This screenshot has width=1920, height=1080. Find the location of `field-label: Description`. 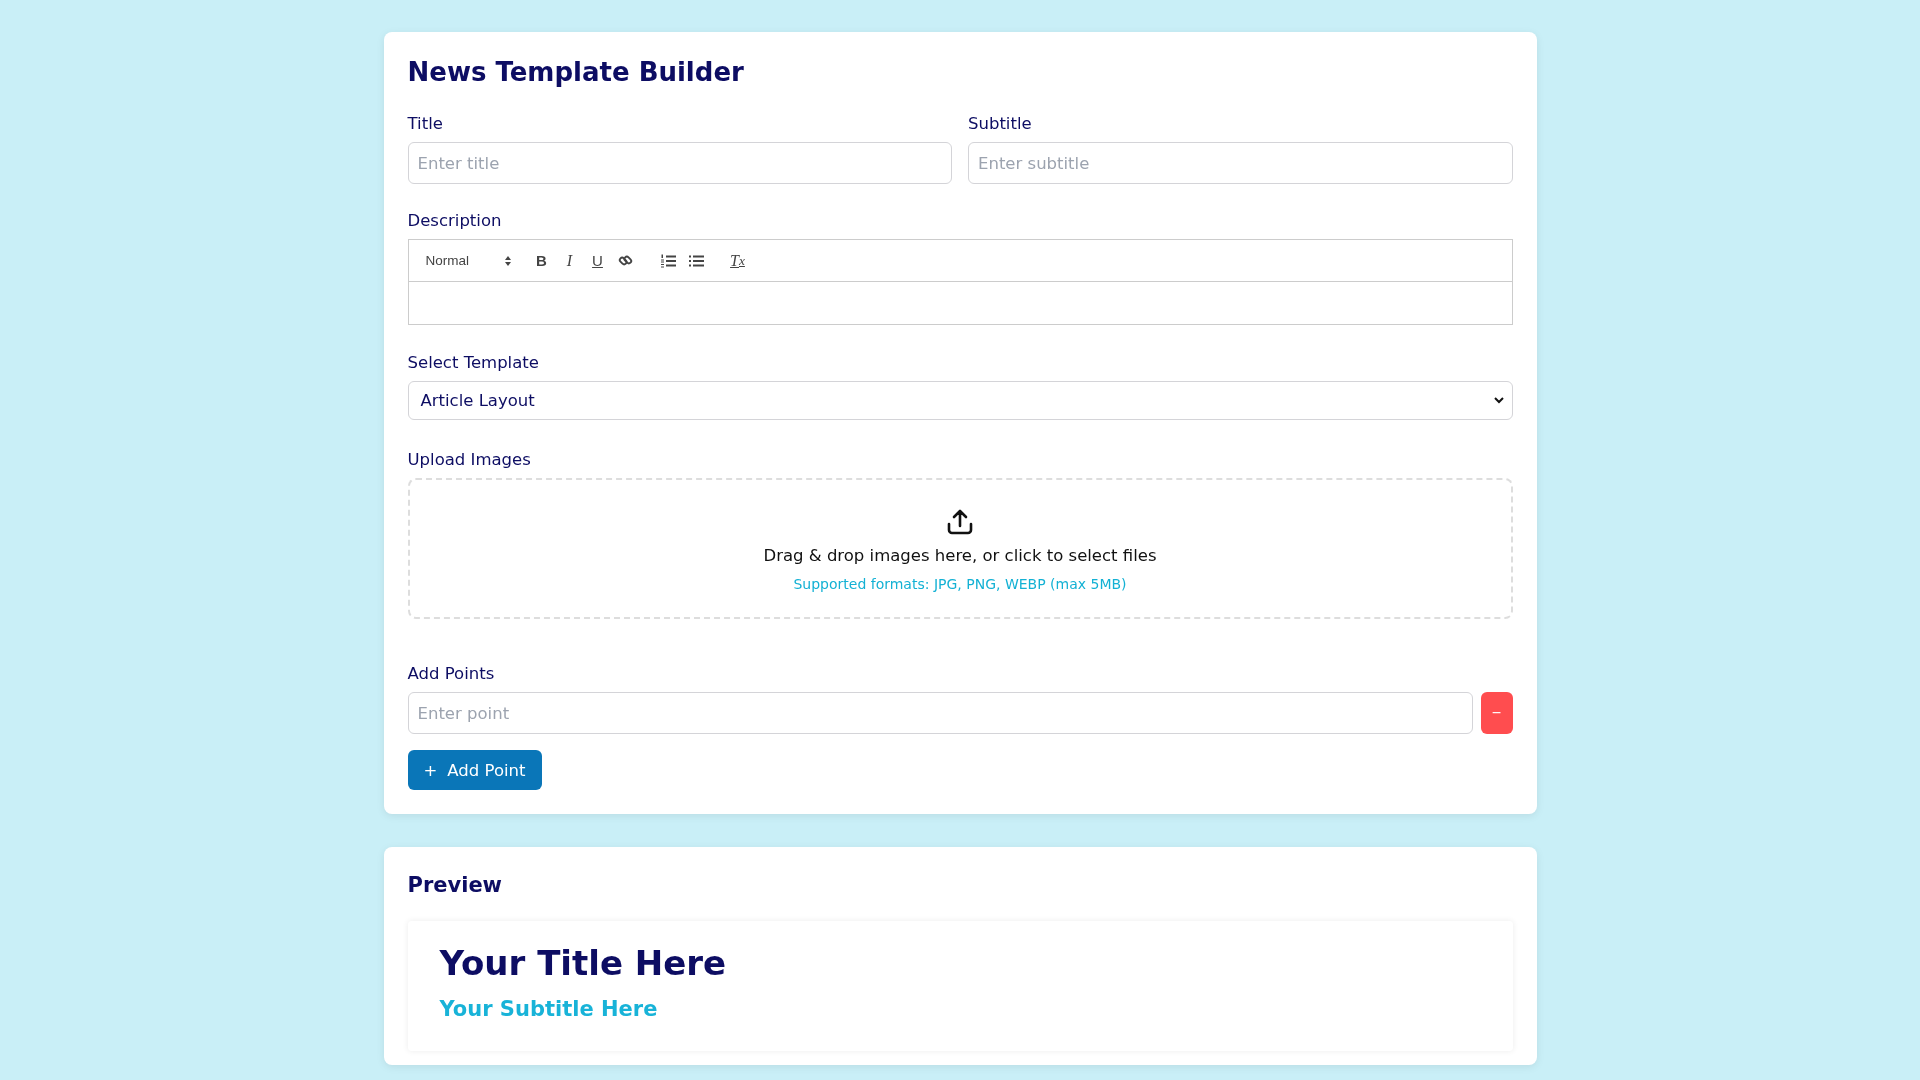

field-label: Description is located at coordinates (455, 221).